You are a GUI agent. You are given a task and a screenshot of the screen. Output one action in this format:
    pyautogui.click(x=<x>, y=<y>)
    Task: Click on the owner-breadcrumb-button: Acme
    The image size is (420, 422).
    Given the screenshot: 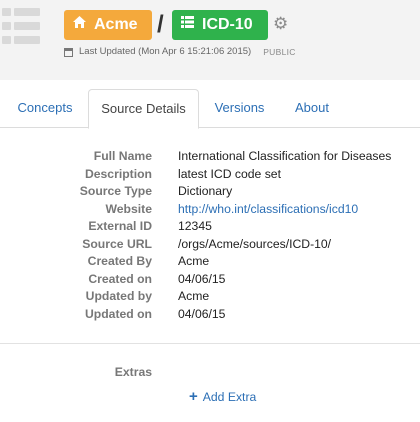 What is the action you would take?
    pyautogui.click(x=108, y=25)
    